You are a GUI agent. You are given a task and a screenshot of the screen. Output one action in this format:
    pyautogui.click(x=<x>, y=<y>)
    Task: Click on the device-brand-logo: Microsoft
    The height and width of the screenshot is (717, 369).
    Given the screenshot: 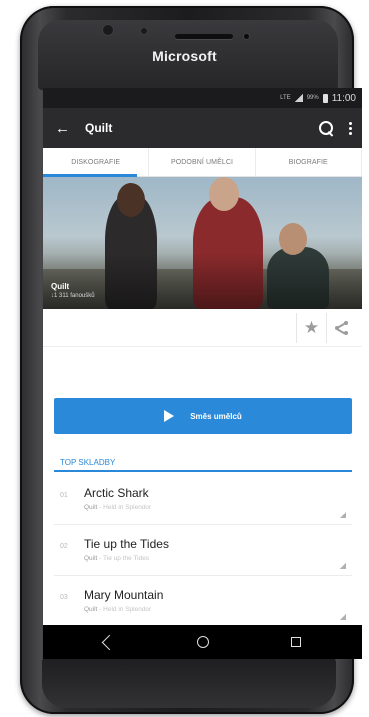 What is the action you would take?
    pyautogui.click(x=184, y=56)
    